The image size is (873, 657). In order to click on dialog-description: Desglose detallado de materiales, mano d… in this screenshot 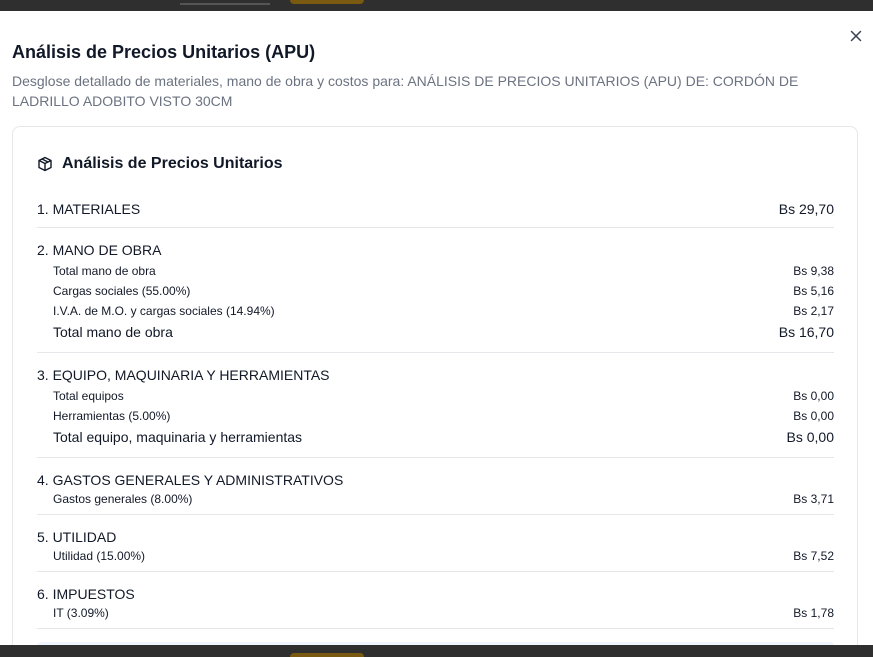, I will do `click(405, 91)`.